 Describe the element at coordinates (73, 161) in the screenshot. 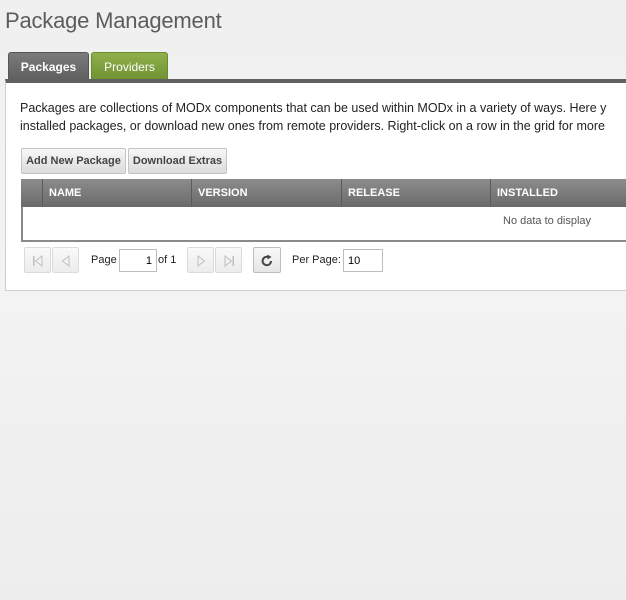

I see `add-new-package-button: Add New Package` at that location.